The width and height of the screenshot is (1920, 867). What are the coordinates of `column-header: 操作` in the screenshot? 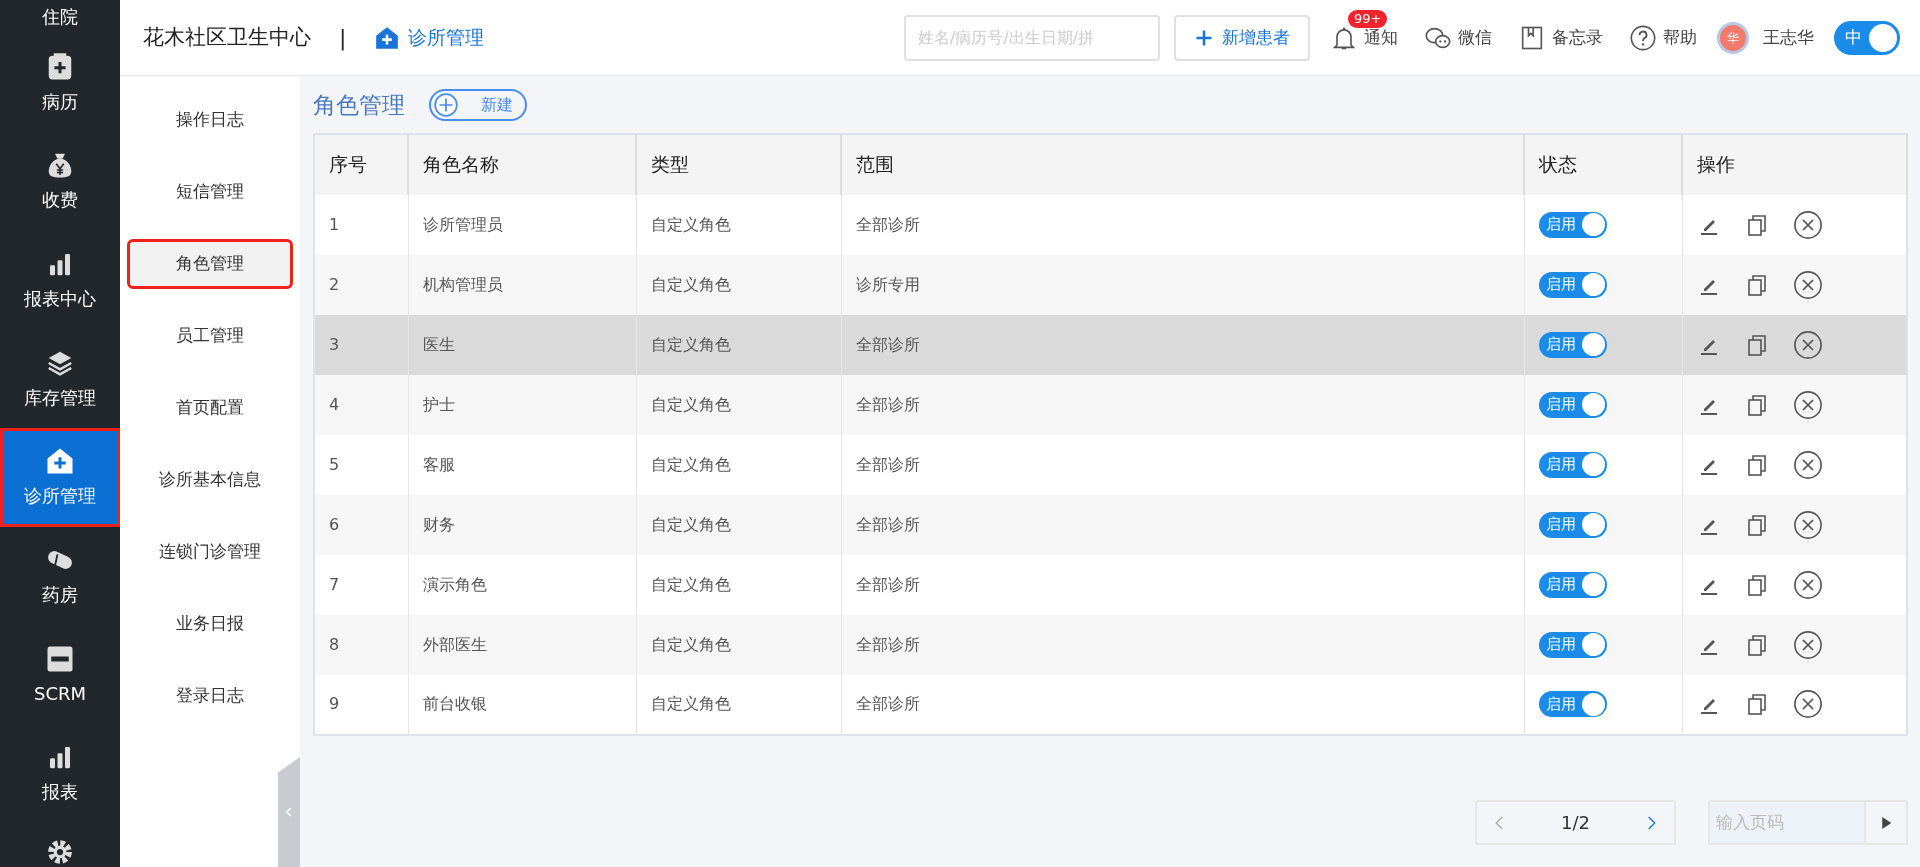 It's located at (1794, 164).